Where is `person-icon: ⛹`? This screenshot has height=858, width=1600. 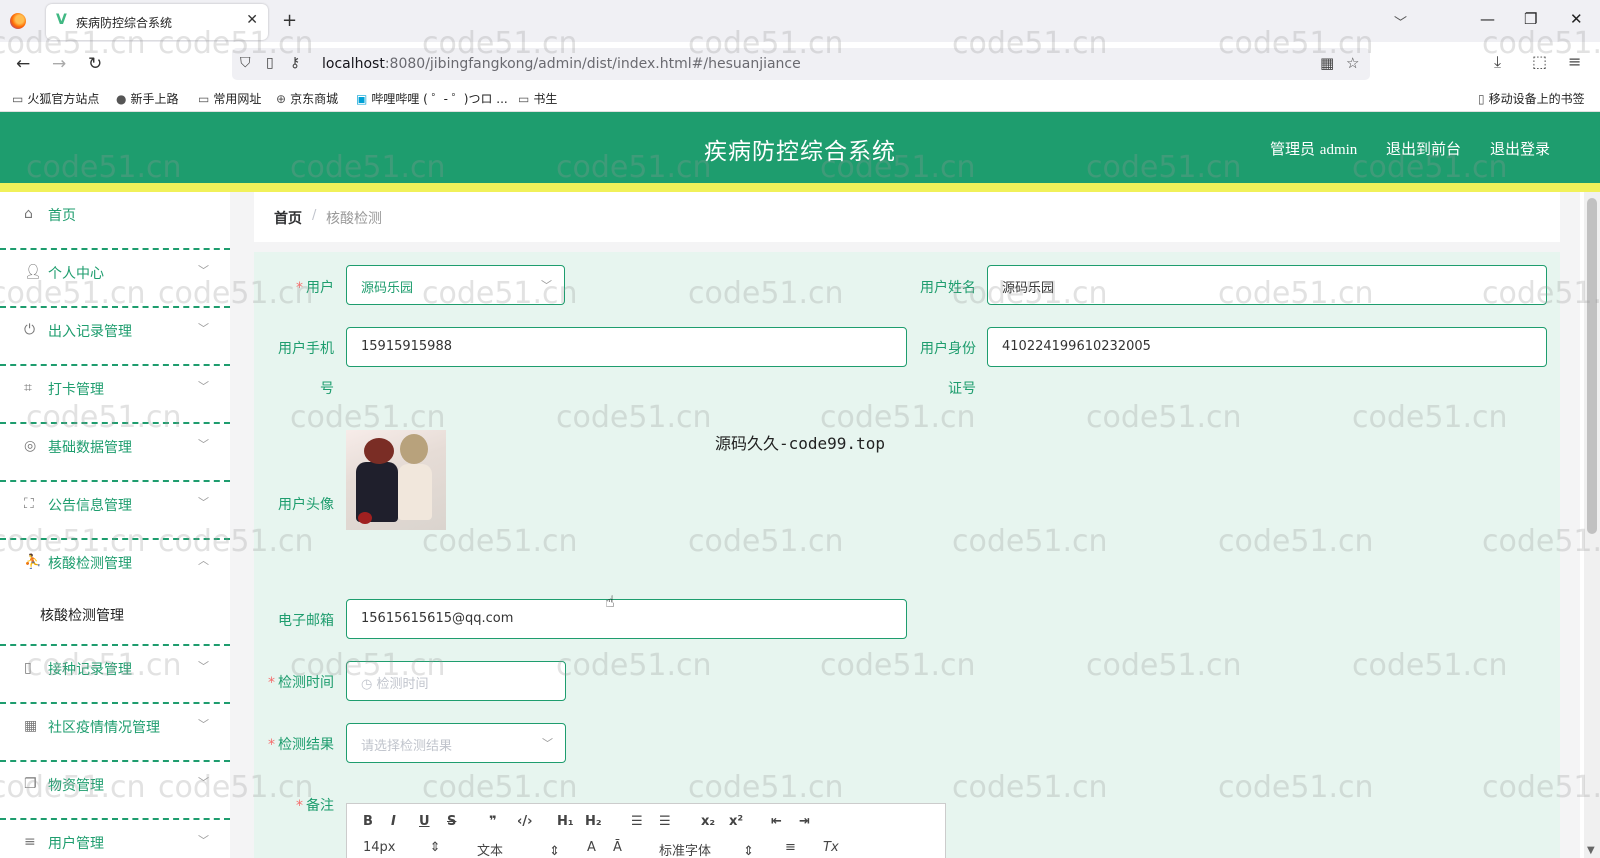
person-icon: ⛹ is located at coordinates (33, 562).